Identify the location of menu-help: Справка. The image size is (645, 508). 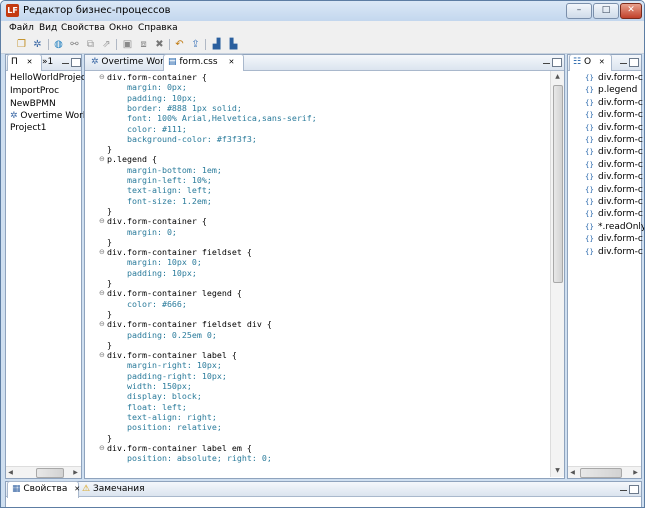
(158, 28).